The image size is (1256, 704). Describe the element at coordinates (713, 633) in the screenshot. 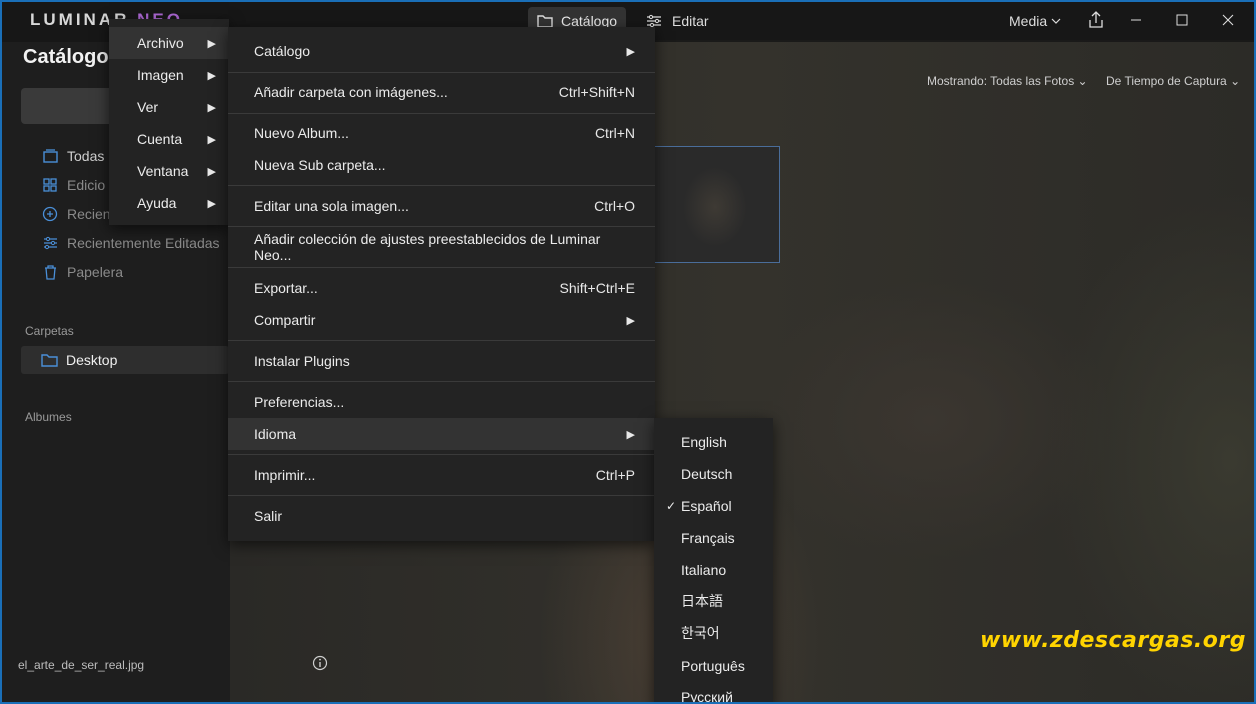

I see `language-item-korean: 한국어` at that location.